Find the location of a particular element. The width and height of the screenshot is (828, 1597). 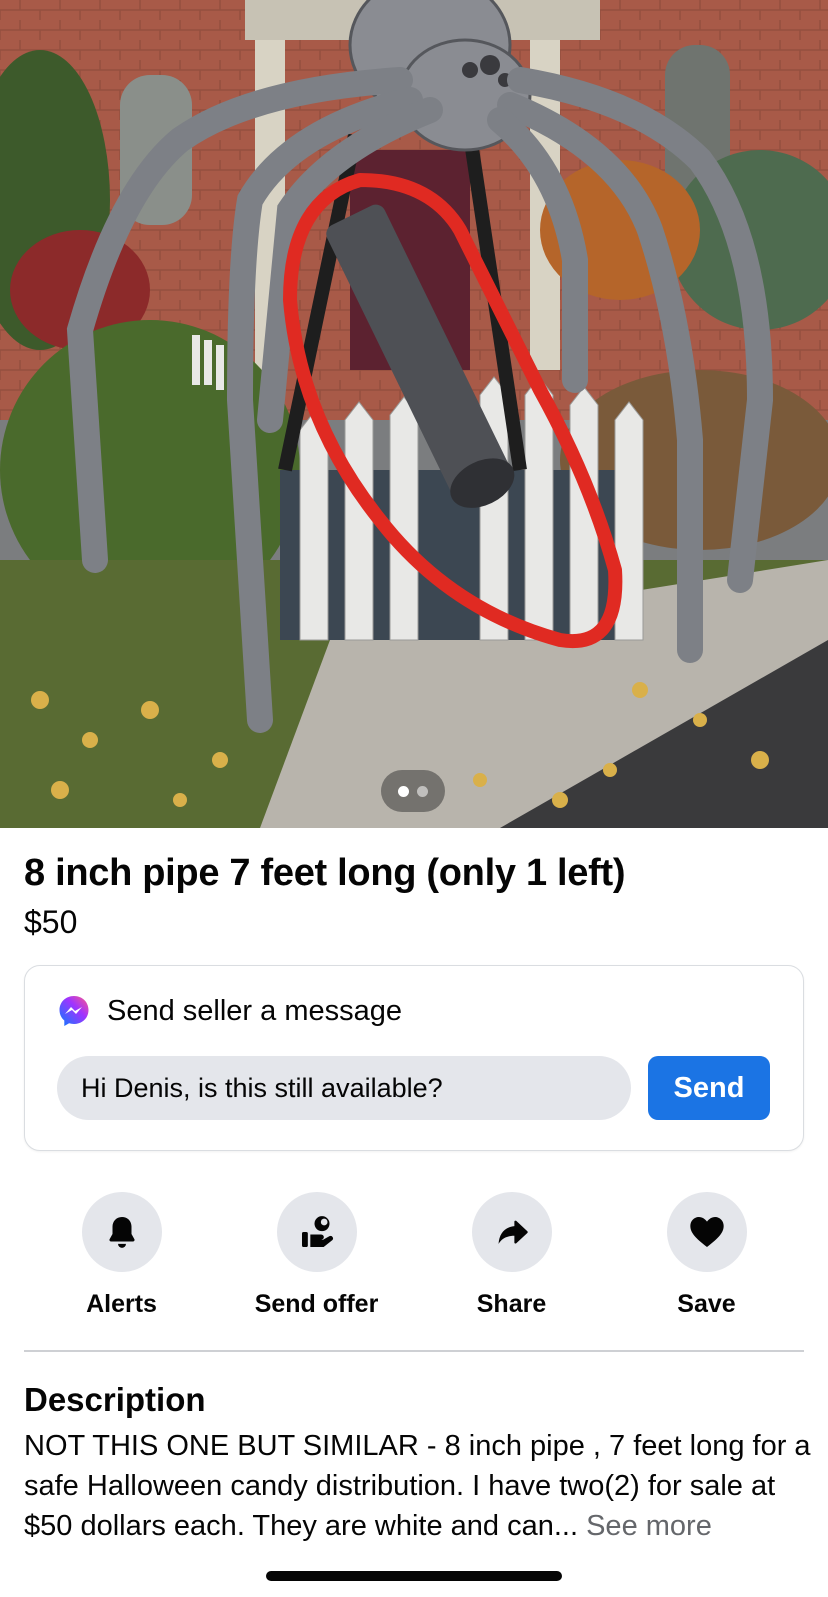

share-arrow-icon is located at coordinates (513, 1231).